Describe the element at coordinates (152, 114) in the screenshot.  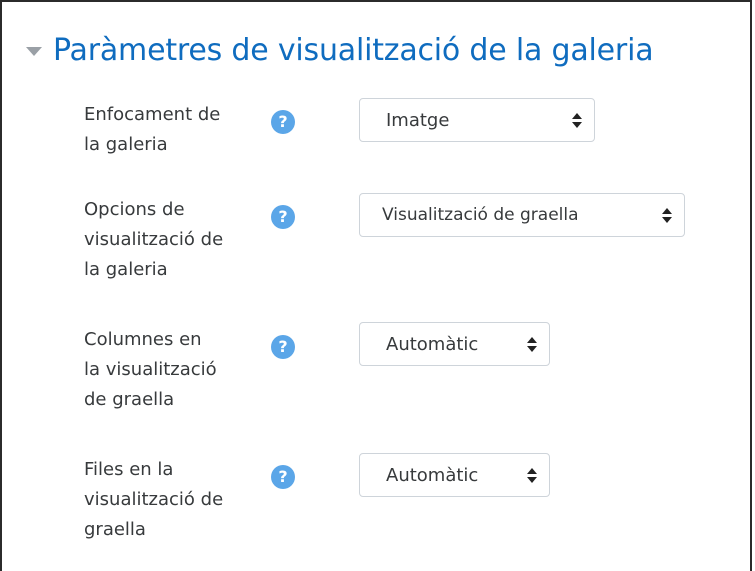
I see `label-line: Enfocament de` at that location.